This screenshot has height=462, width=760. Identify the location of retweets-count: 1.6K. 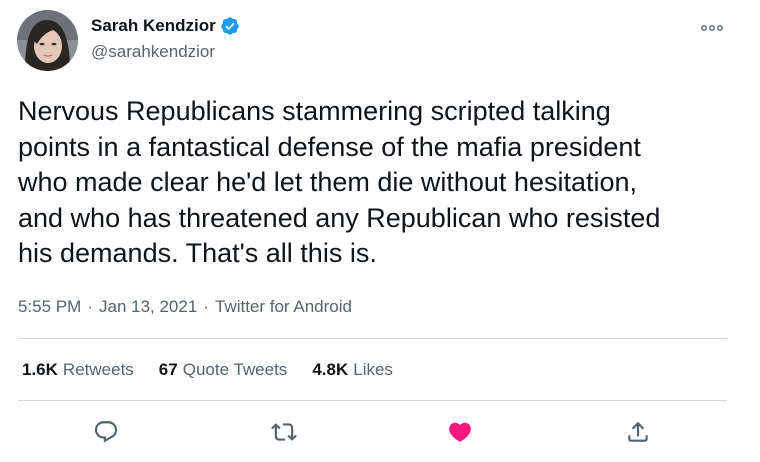
(40, 369).